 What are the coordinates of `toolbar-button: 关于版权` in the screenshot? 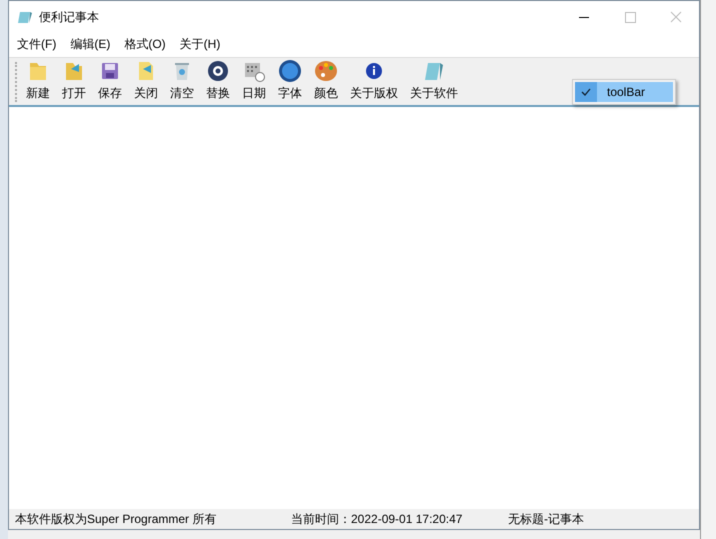 It's located at (374, 82).